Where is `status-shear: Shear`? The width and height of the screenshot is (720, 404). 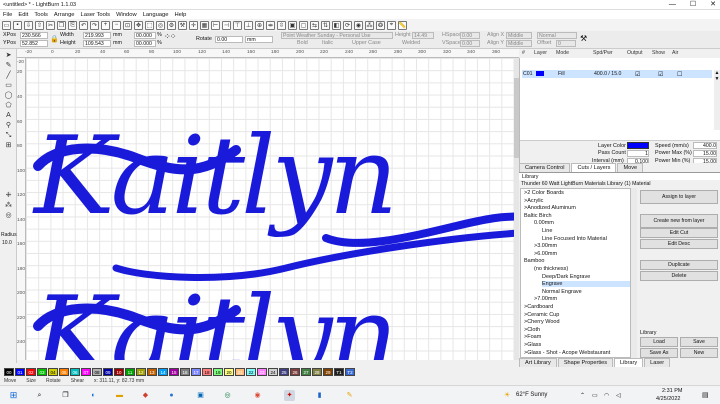
status-shear: Shear is located at coordinates (77, 381).